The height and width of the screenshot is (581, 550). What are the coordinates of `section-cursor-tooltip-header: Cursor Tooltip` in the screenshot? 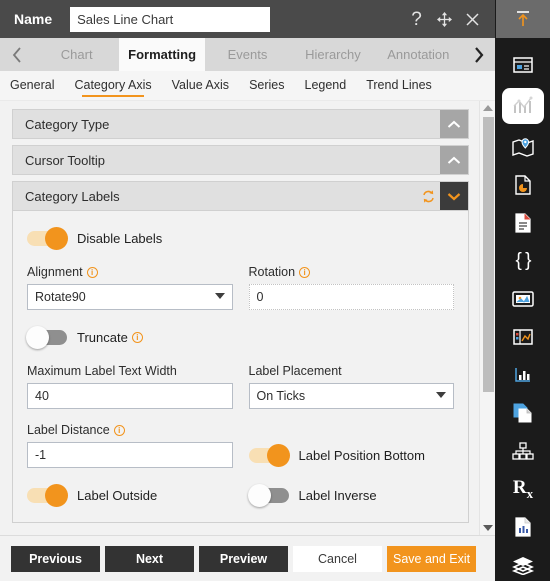 It's located at (240, 160).